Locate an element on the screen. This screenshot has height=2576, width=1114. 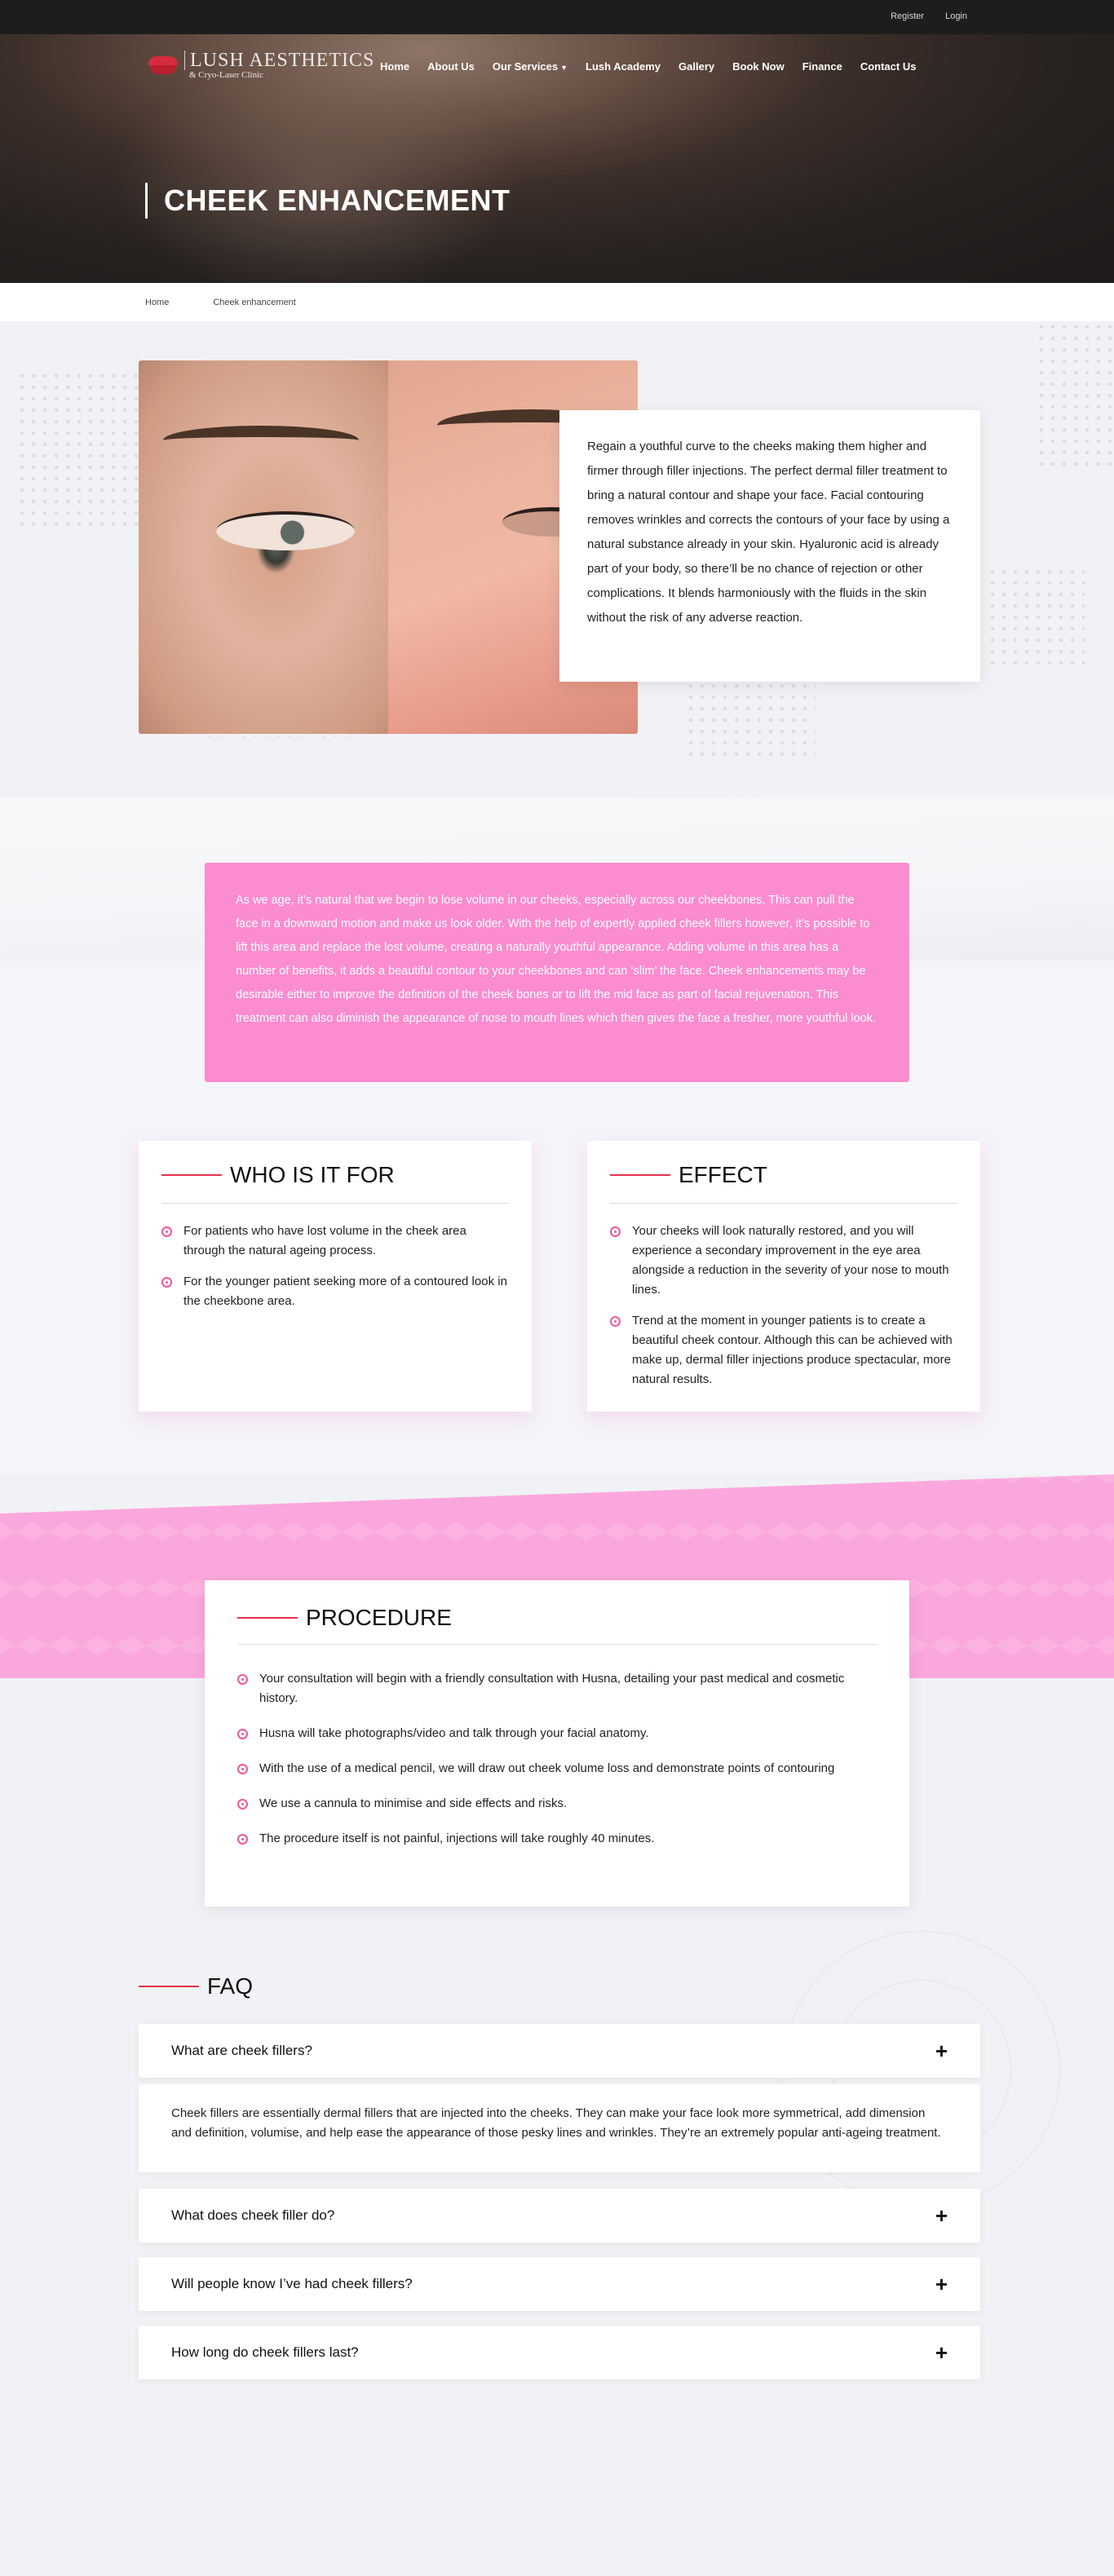
who-is-it-for-heading: WHO IS IT FOR is located at coordinates (335, 1175).